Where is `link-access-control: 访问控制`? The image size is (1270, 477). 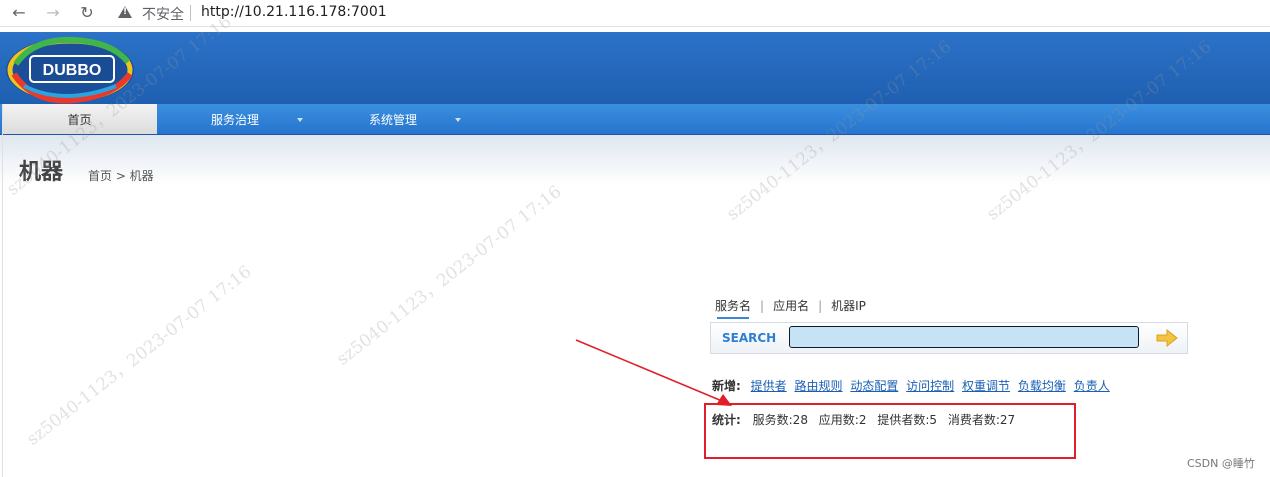
link-access-control: 访问控制 is located at coordinates (930, 386).